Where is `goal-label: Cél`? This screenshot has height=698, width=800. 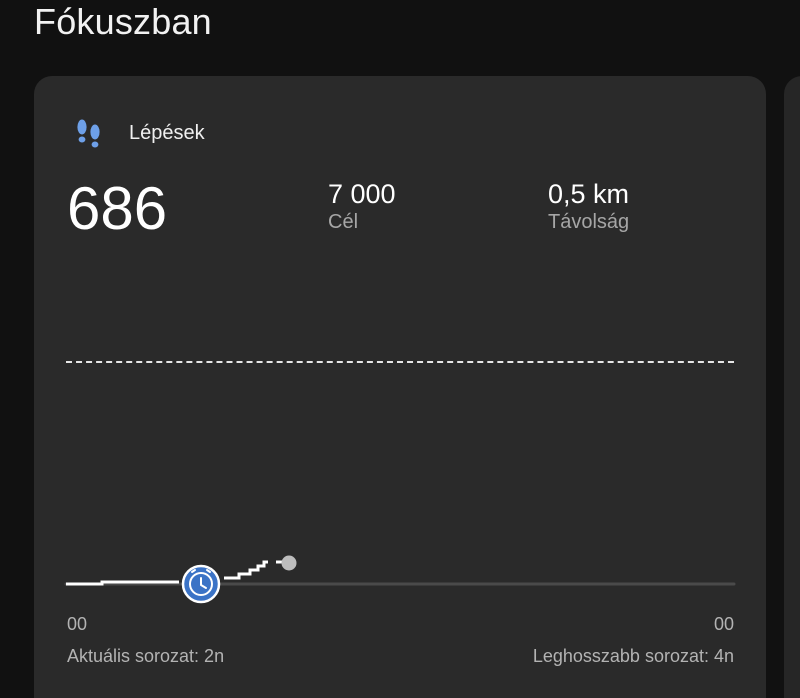 goal-label: Cél is located at coordinates (343, 222).